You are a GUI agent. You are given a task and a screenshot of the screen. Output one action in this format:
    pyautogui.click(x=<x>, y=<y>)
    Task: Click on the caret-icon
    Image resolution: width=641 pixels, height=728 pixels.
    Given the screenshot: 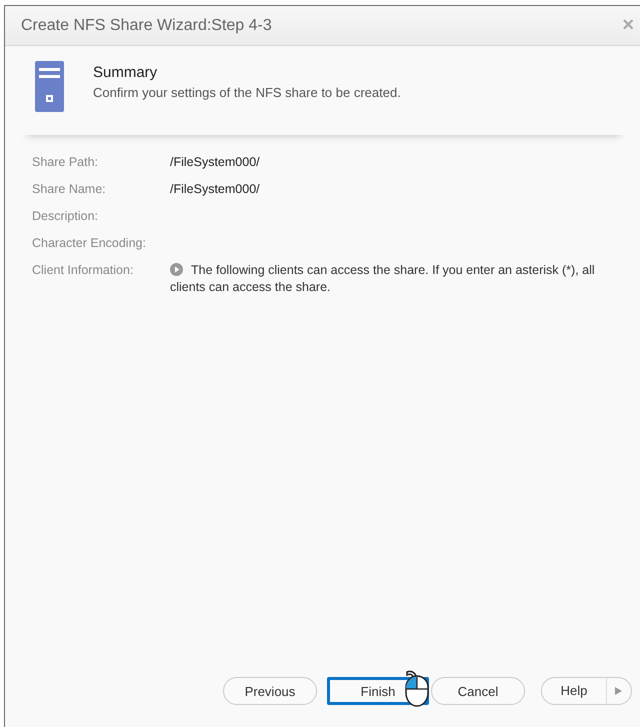 What is the action you would take?
    pyautogui.click(x=618, y=691)
    